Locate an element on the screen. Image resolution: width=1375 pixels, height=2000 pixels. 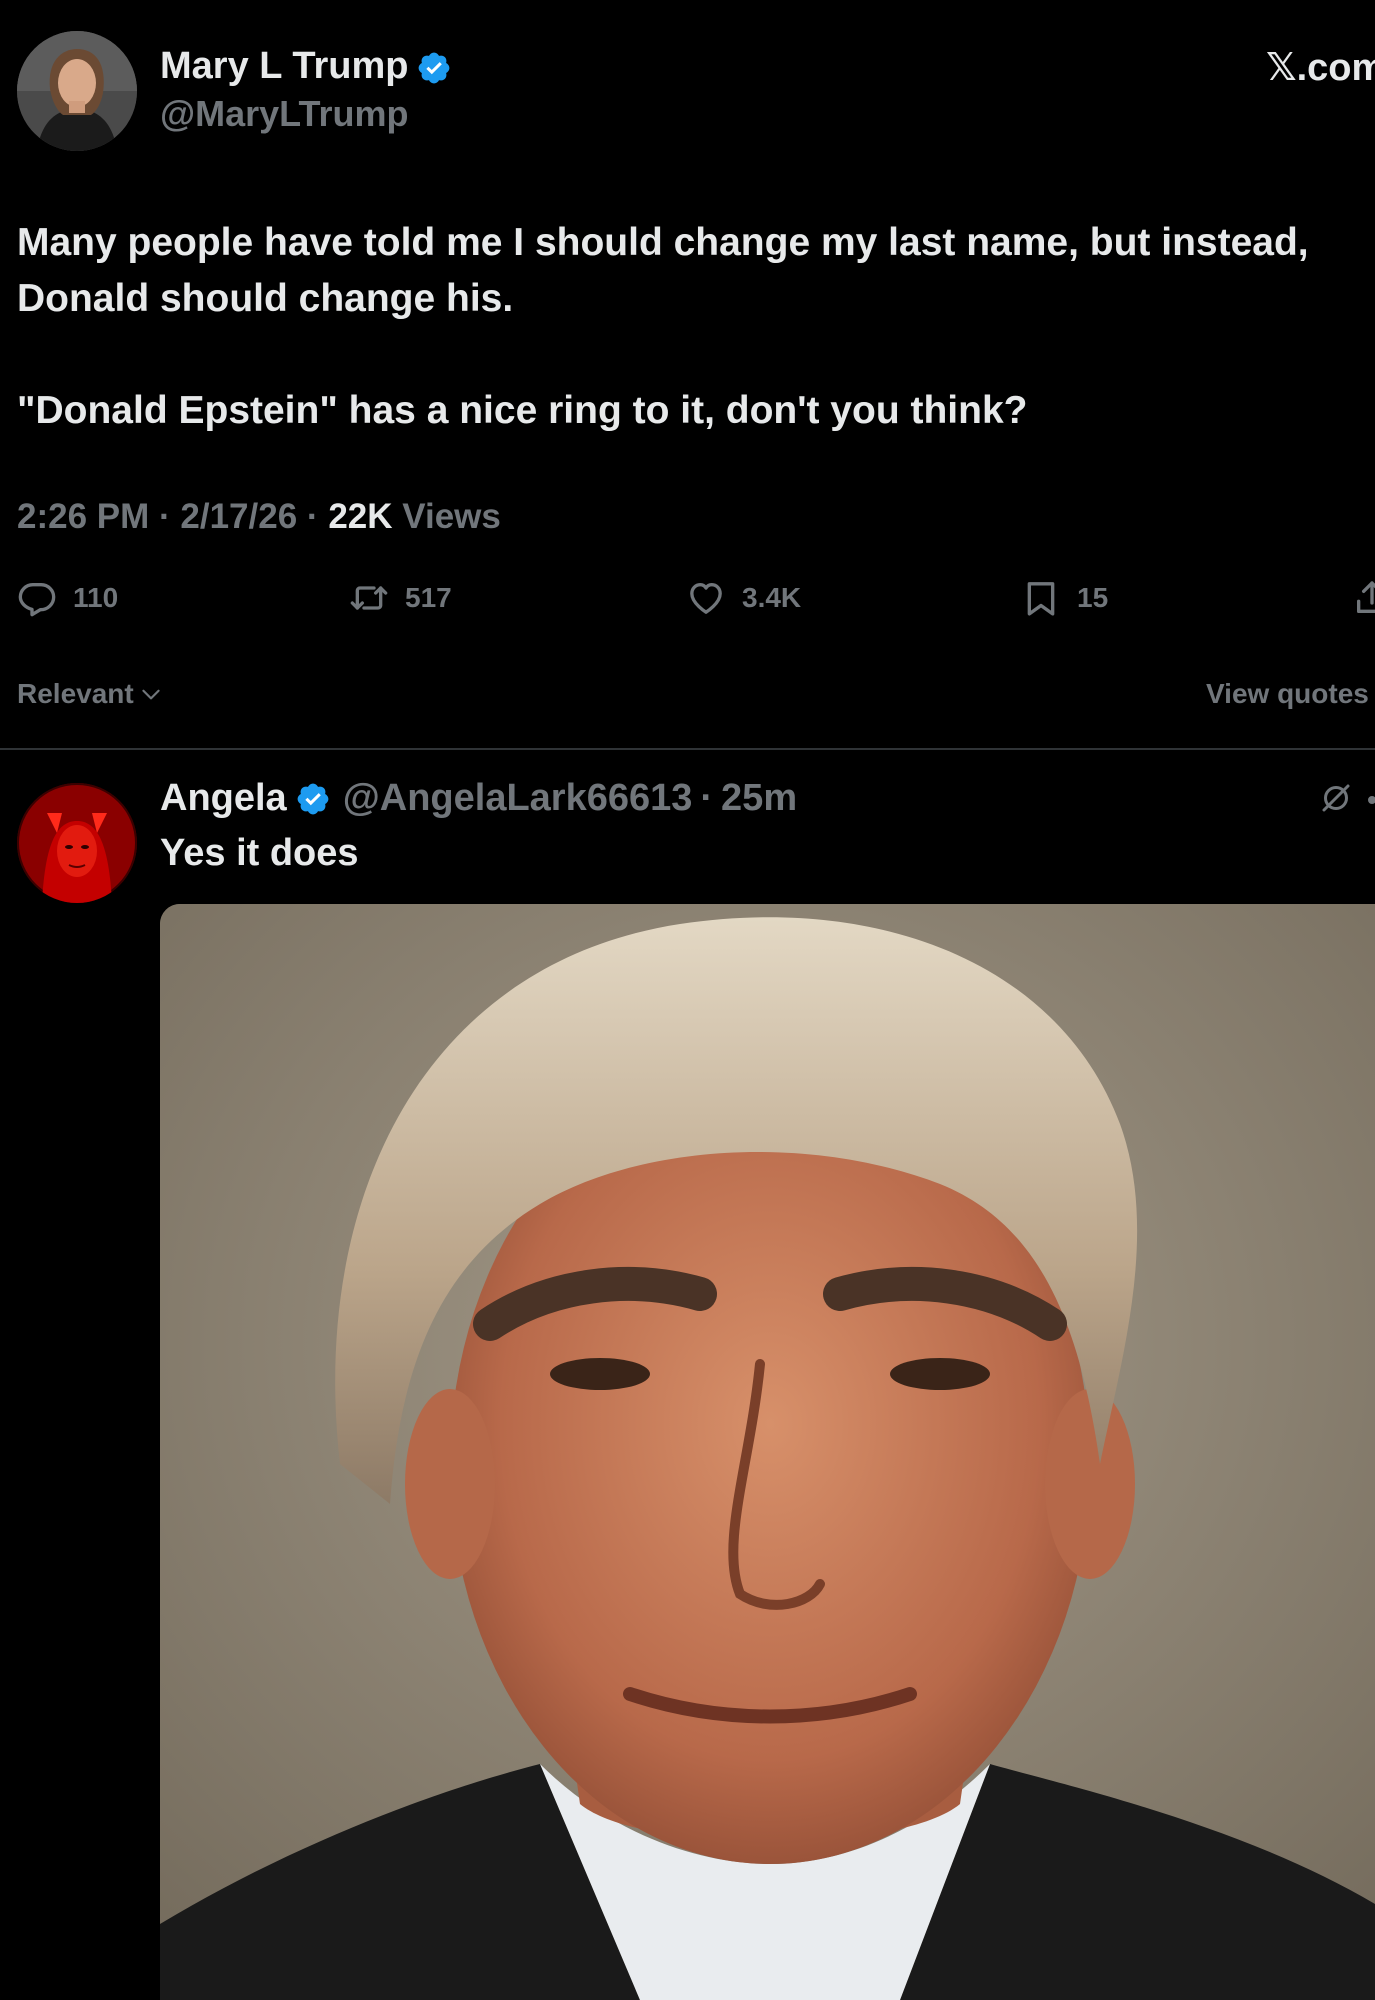
reply-time: 25m is located at coordinates (759, 798).